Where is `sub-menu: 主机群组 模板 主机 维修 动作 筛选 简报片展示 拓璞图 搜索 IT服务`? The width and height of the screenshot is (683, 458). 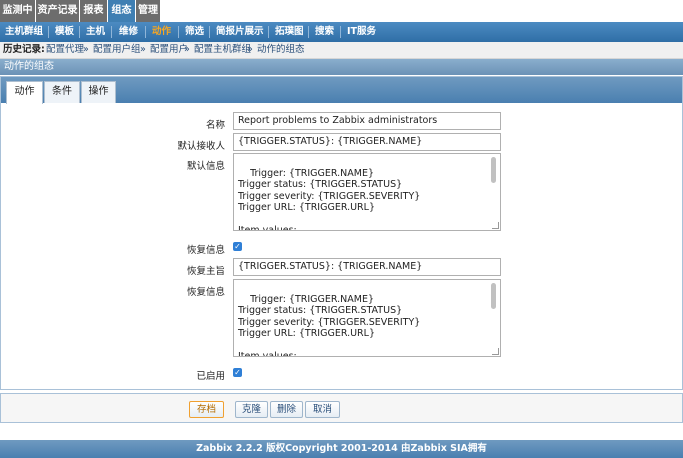 sub-menu: 主机群组 模板 主机 维修 动作 筛选 简报片展示 拓璞图 搜索 IT服务 is located at coordinates (341, 32).